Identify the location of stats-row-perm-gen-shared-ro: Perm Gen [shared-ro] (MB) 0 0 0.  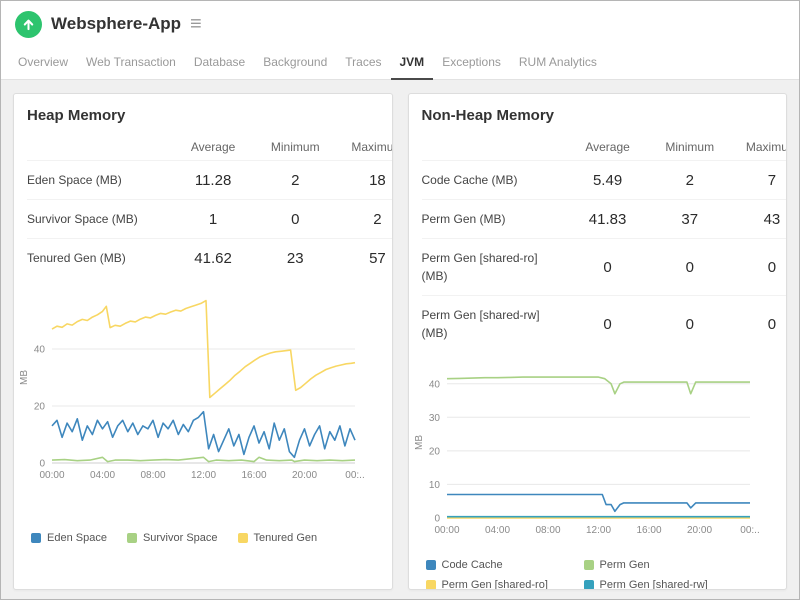
(604, 267).